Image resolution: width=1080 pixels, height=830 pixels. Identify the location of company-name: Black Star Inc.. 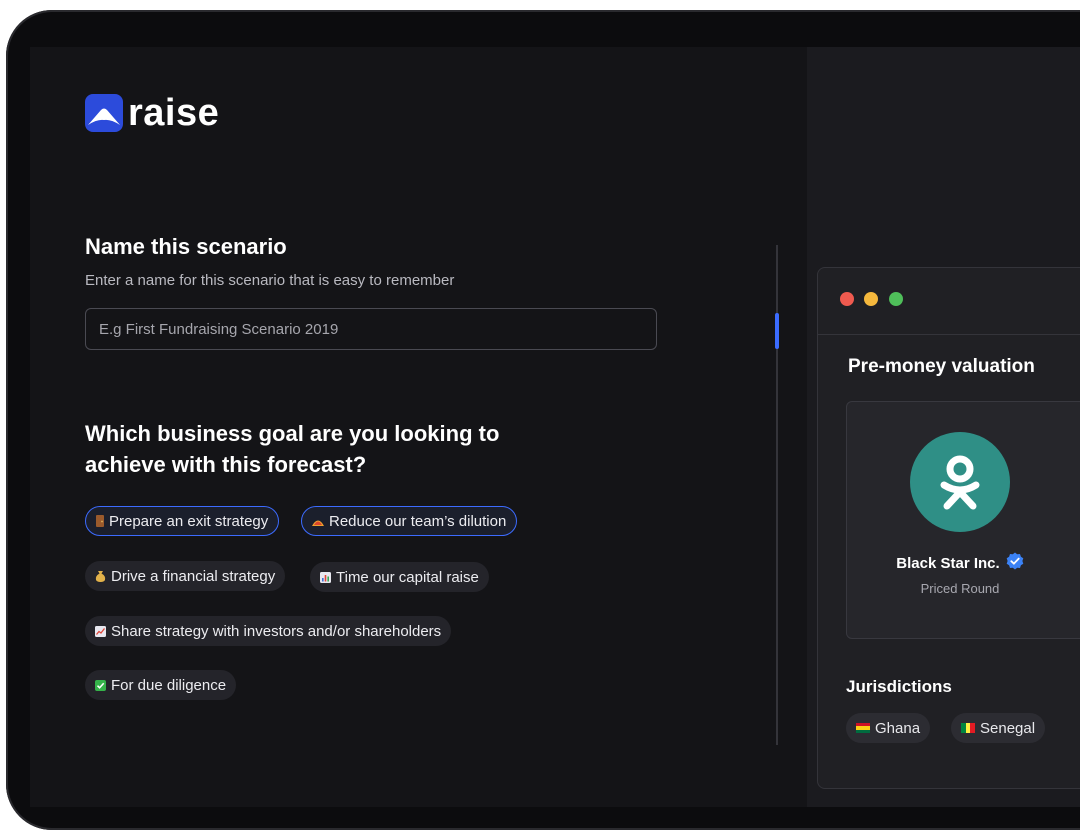
(960, 563).